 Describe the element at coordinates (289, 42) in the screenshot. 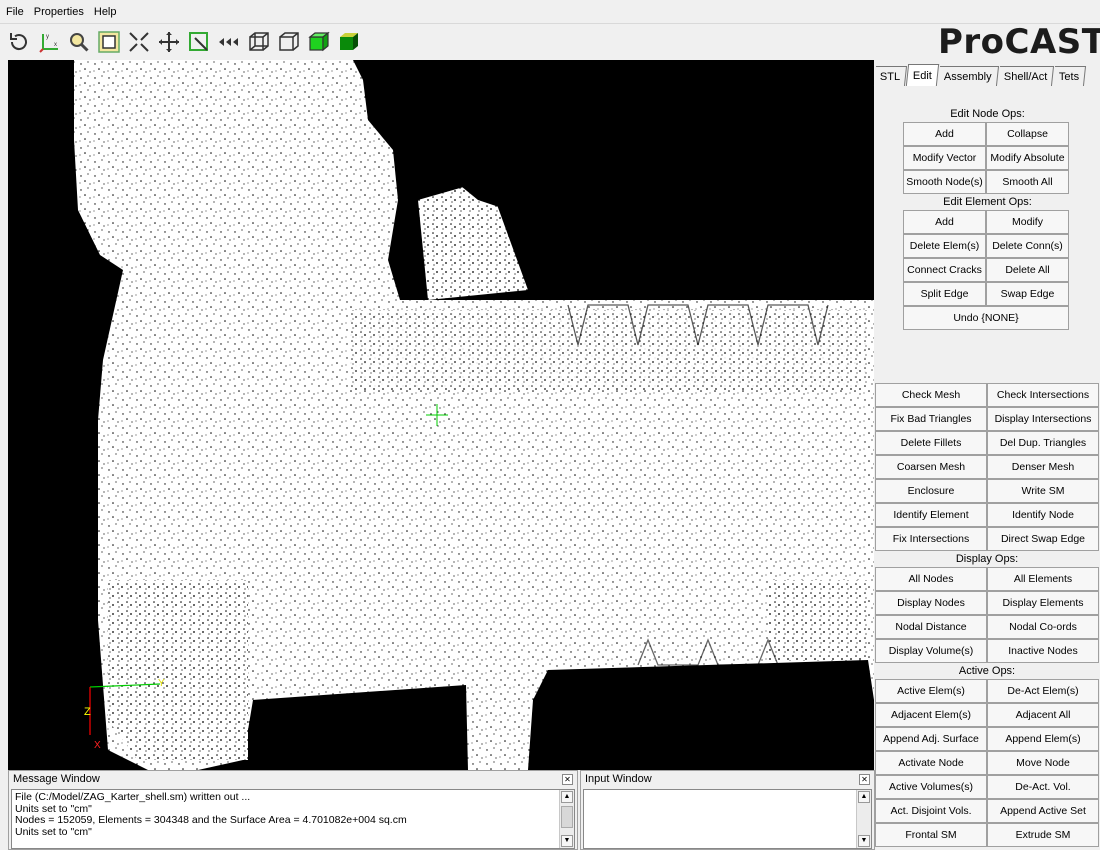

I see `outline-box-icon` at that location.